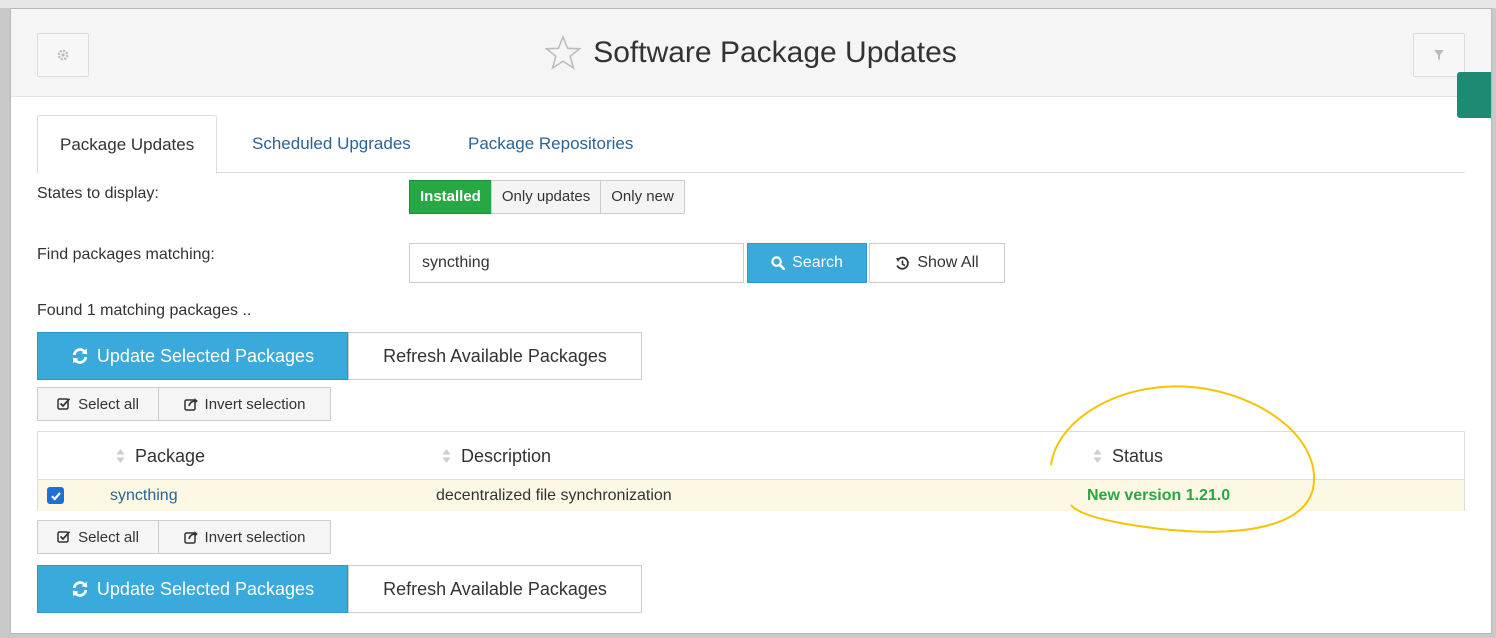  I want to click on show-all-button: Show All, so click(937, 263).